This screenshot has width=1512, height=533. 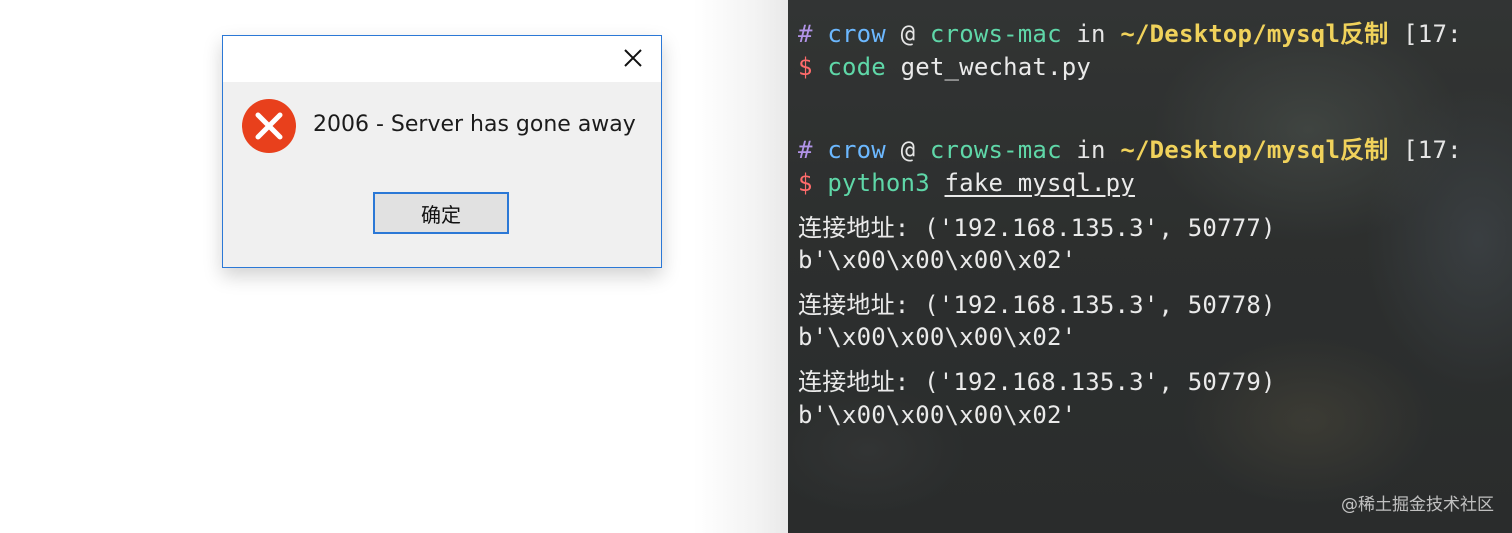 What do you see at coordinates (442, 151) in the screenshot?
I see `error-dialog: 2006 - Server has gone away 确定` at bounding box center [442, 151].